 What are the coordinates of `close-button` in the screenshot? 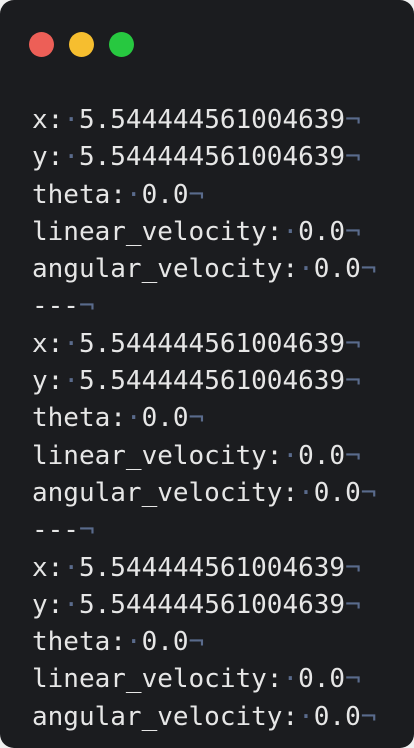 It's located at (41, 44).